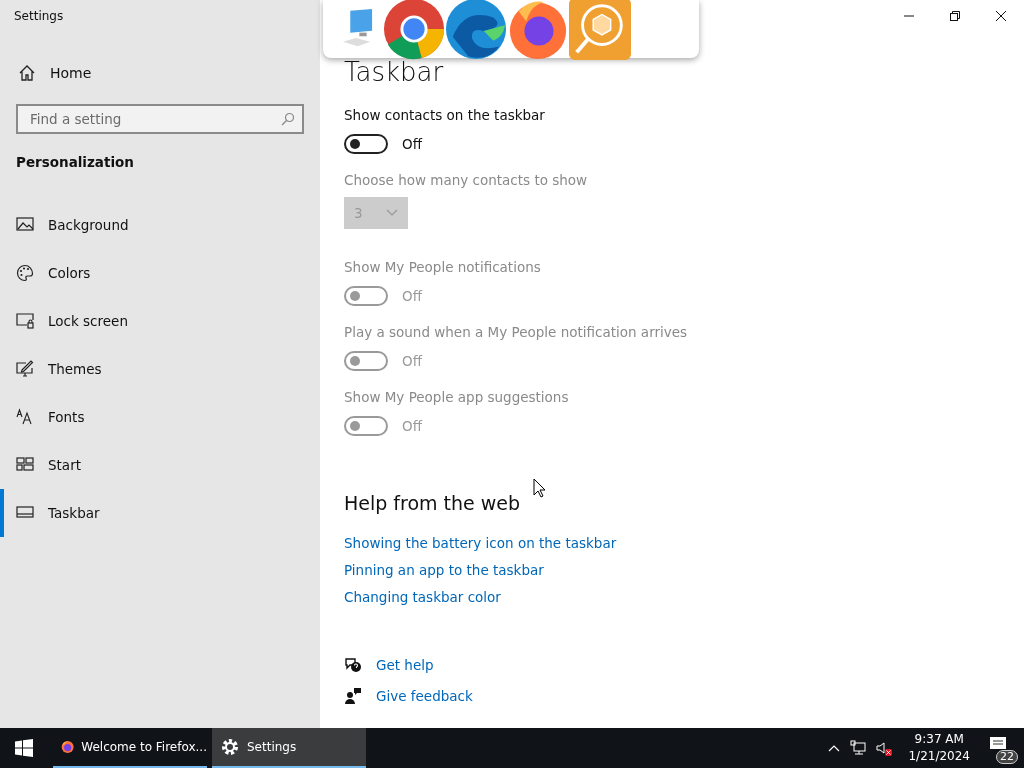 The height and width of the screenshot is (768, 1024). What do you see at coordinates (405, 665) in the screenshot?
I see `footer-link: Get help` at bounding box center [405, 665].